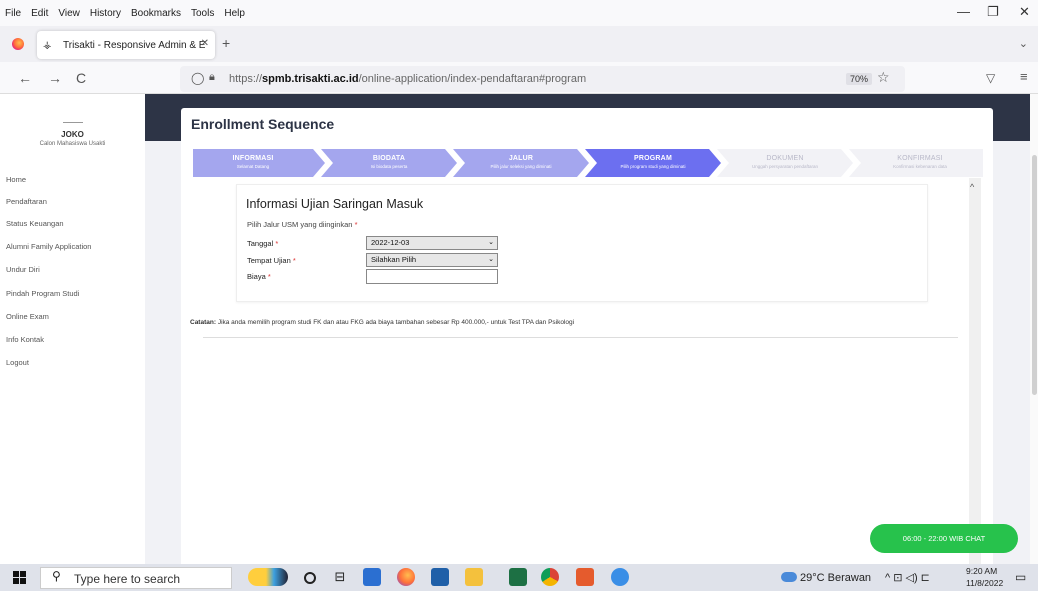  I want to click on sidebar-item-logout: Logout, so click(17, 362).